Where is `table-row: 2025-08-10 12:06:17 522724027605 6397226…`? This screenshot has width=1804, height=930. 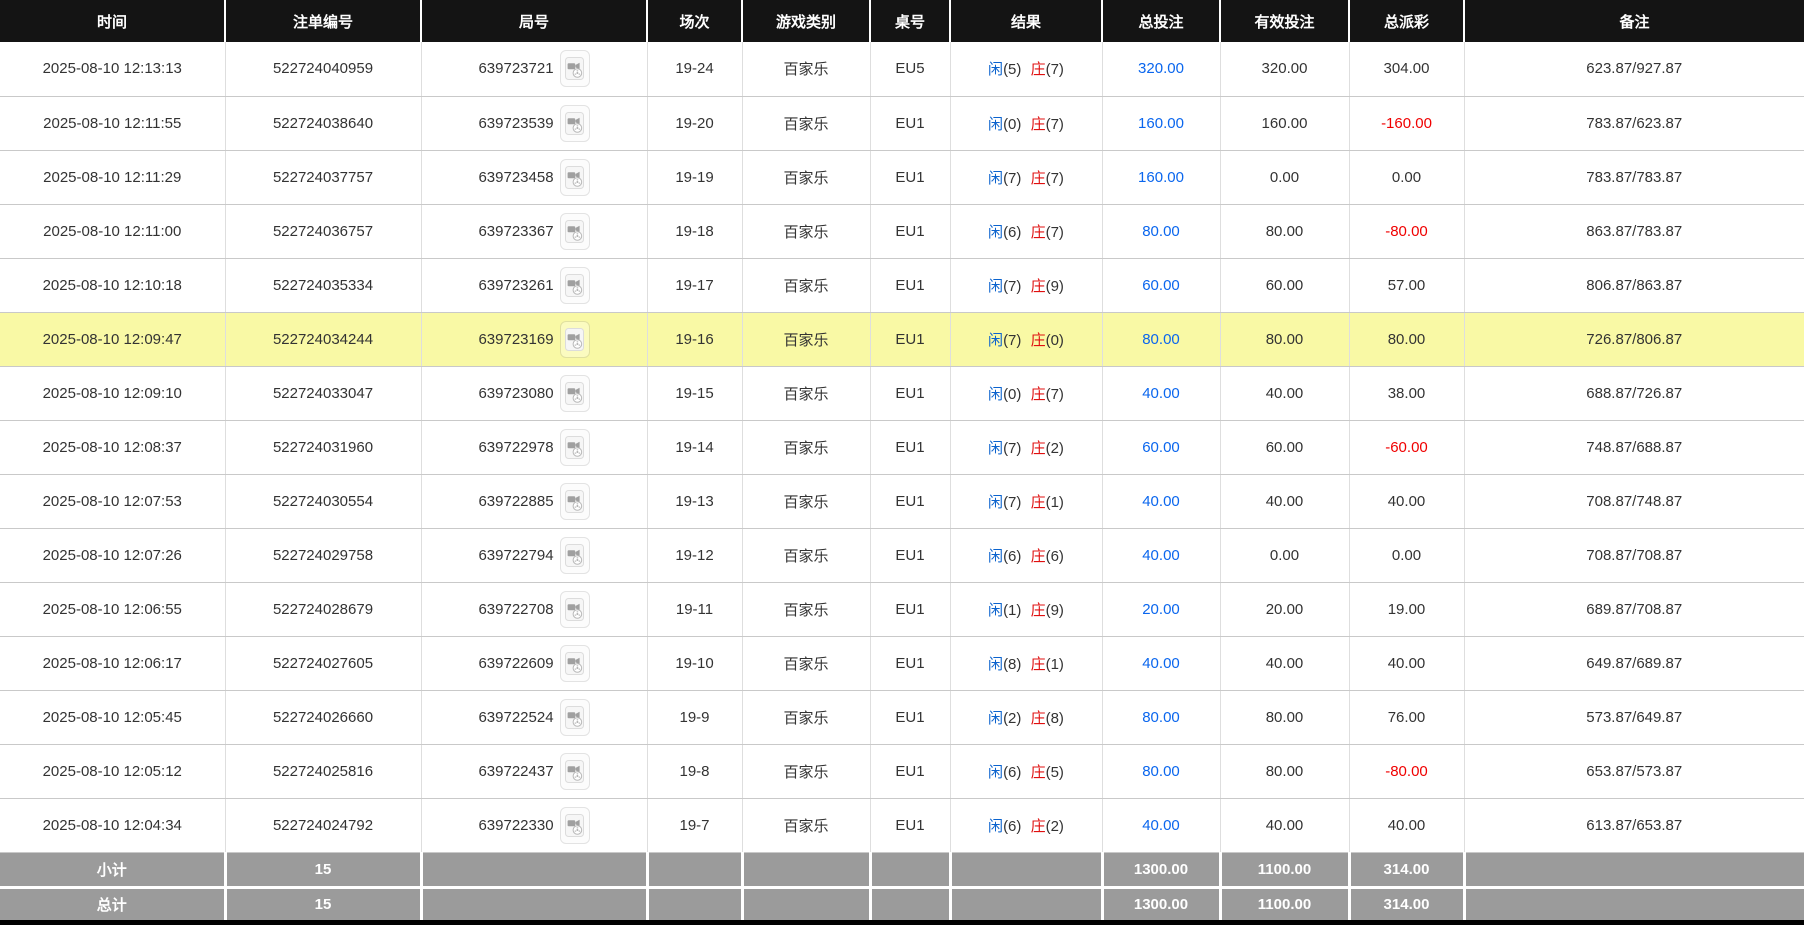
table-row: 2025-08-10 12:06:17 522724027605 6397226… is located at coordinates (902, 663).